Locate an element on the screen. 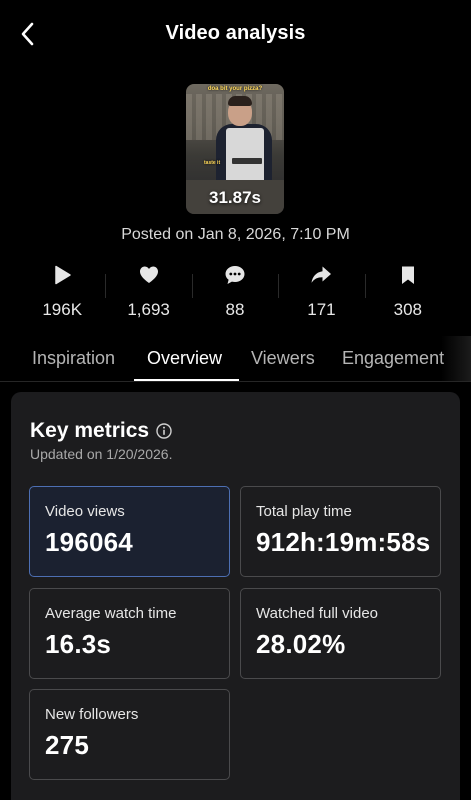 This screenshot has height=800, width=471. stat-shares: 171 is located at coordinates (321, 292).